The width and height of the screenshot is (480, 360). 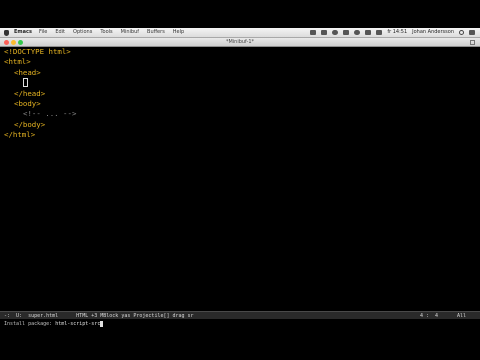 I want to click on time-machine-icon, so click(x=335, y=32).